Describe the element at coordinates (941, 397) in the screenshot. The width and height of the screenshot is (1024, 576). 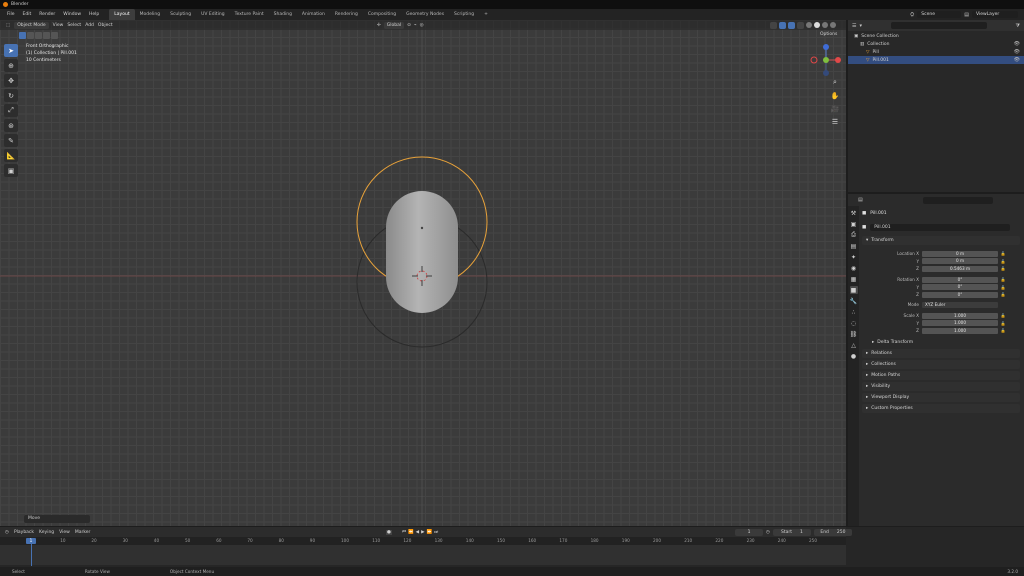
I see `section-viewport-display: ▸ Viewport Display` at that location.